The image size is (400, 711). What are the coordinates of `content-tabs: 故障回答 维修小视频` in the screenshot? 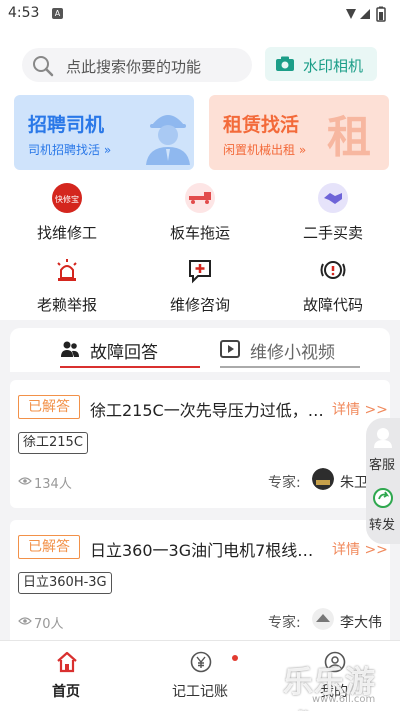 It's located at (200, 350).